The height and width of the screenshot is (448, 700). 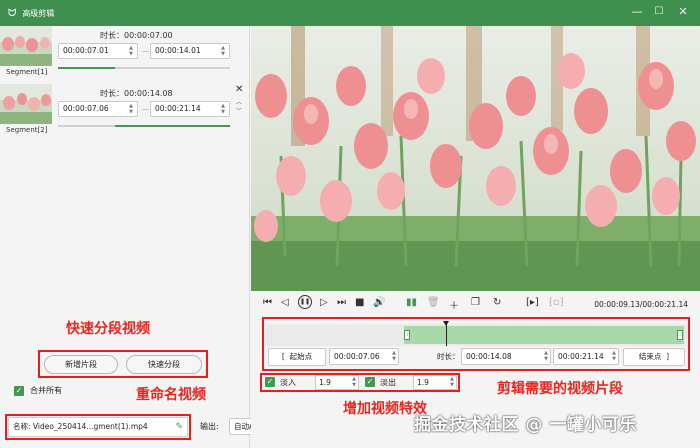 I want to click on merge-all-label: 合并所有, so click(x=46, y=390).